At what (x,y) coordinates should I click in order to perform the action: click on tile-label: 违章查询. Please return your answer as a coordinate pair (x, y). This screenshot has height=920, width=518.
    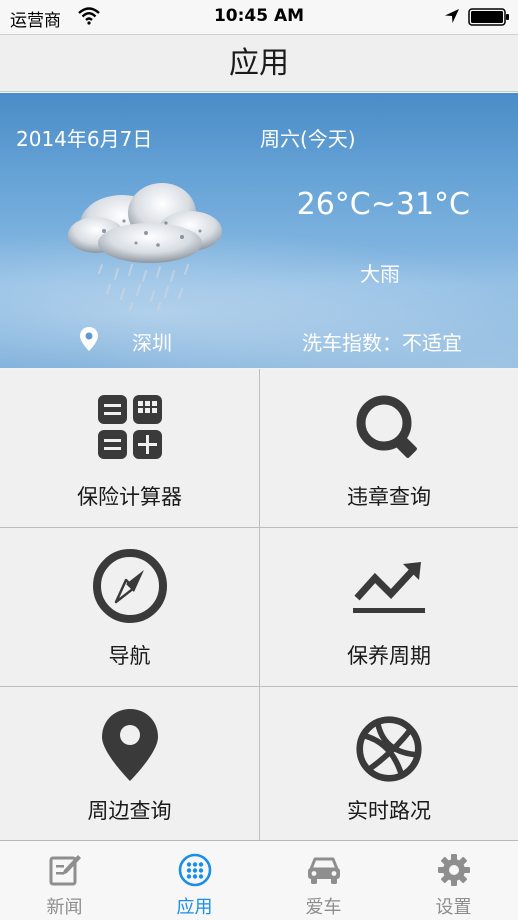
    Looking at the image, I should click on (389, 497).